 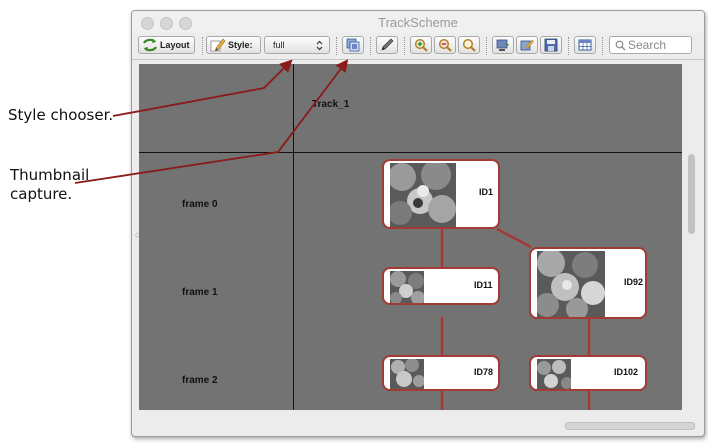 What do you see at coordinates (319, 45) in the screenshot?
I see `chevron-up-down-icon` at bounding box center [319, 45].